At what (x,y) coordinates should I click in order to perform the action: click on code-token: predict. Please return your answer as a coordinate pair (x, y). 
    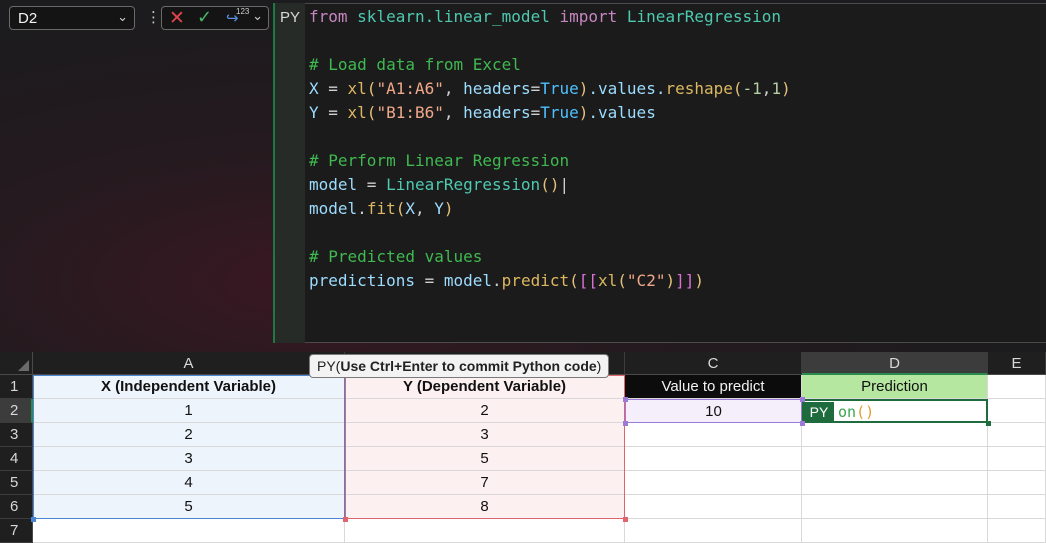
    Looking at the image, I should click on (535, 280).